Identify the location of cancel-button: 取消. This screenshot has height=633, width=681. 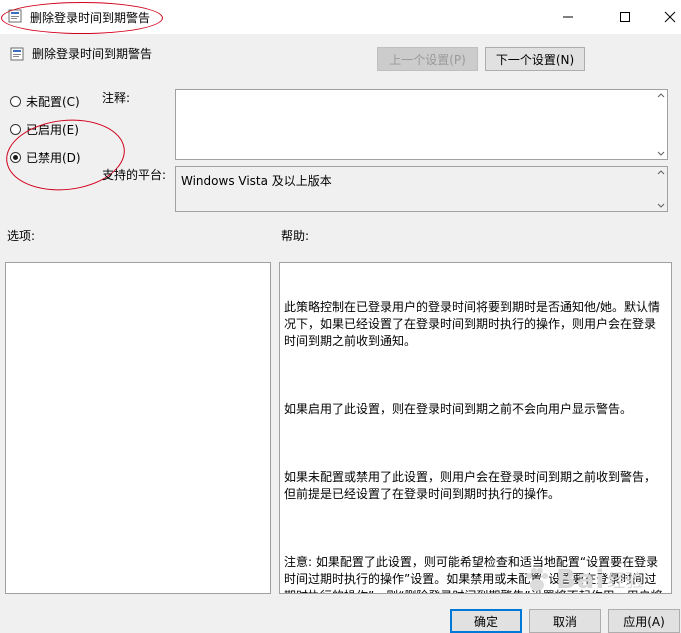
(565, 621).